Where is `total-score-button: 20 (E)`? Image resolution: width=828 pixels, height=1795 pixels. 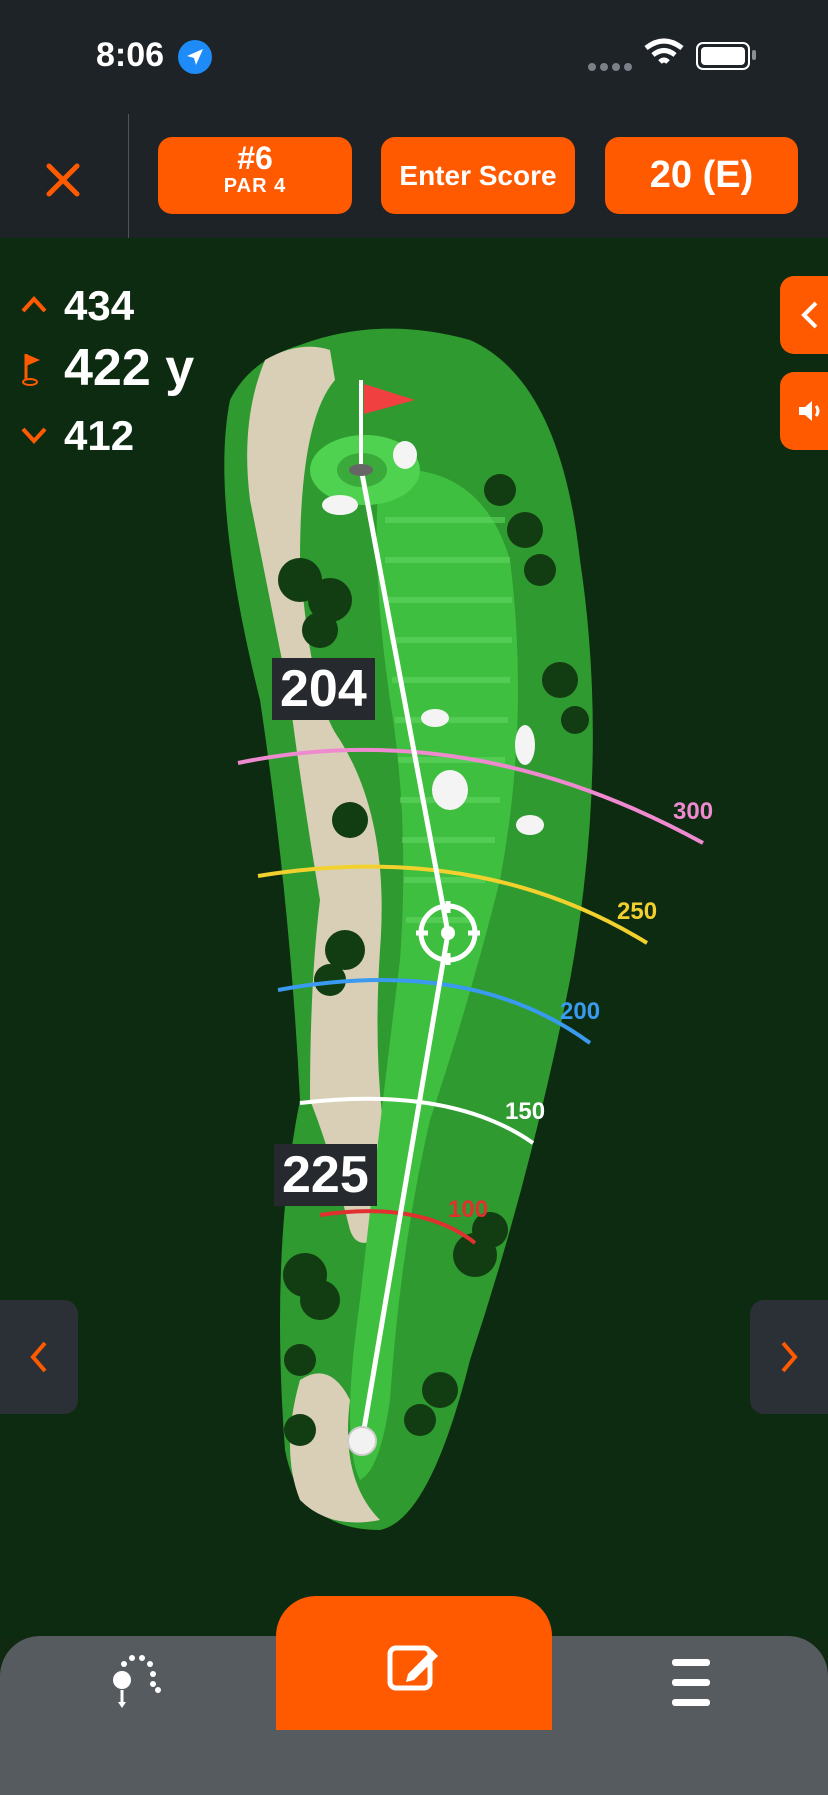
total-score-button: 20 (E) is located at coordinates (701, 175).